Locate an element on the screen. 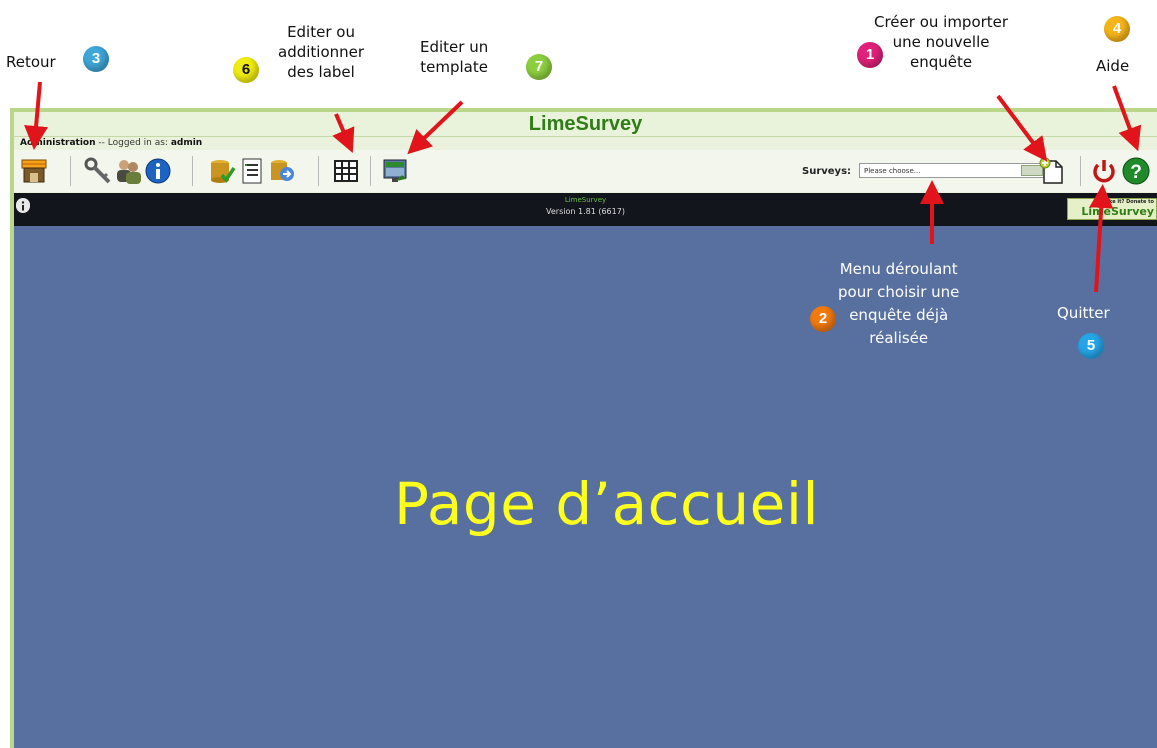 This screenshot has width=1157, height=748. arrow-template is located at coordinates (435, 127).